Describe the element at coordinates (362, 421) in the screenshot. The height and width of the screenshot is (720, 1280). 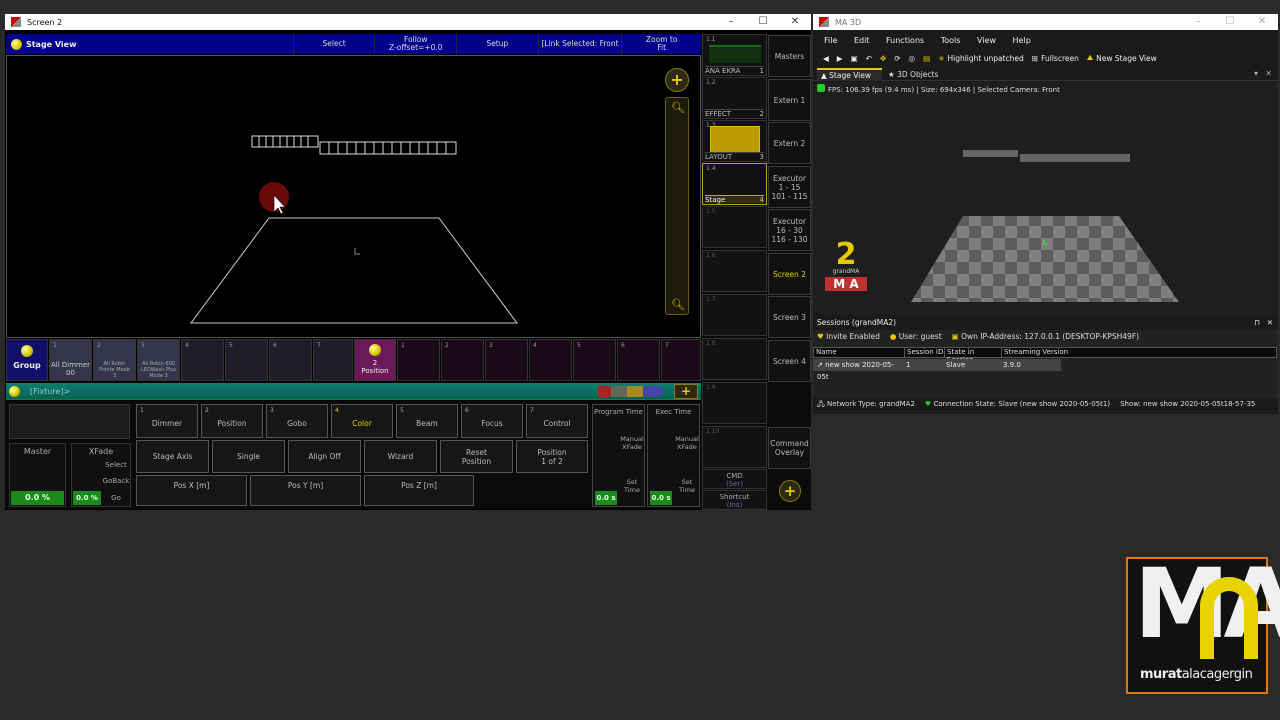
I see `preset-color: 4 Color` at that location.